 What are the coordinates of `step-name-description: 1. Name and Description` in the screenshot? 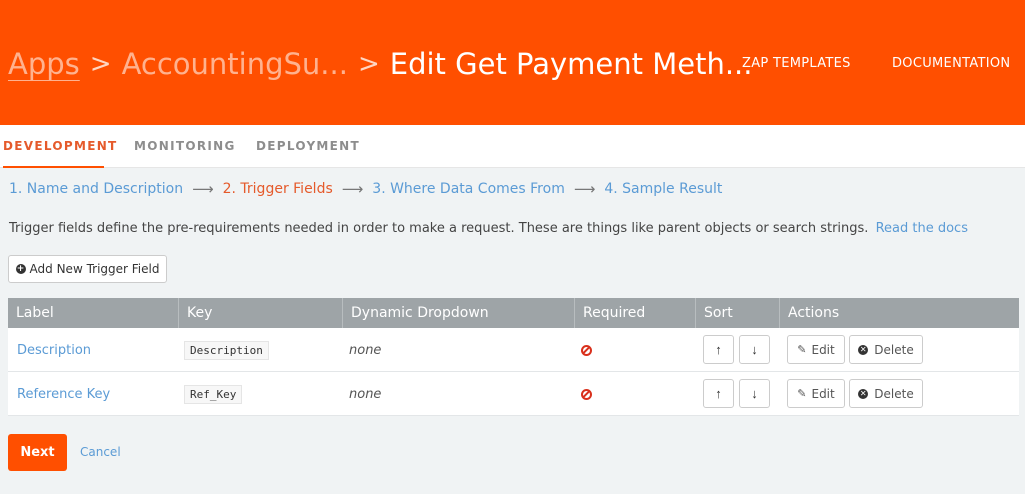 It's located at (96, 189).